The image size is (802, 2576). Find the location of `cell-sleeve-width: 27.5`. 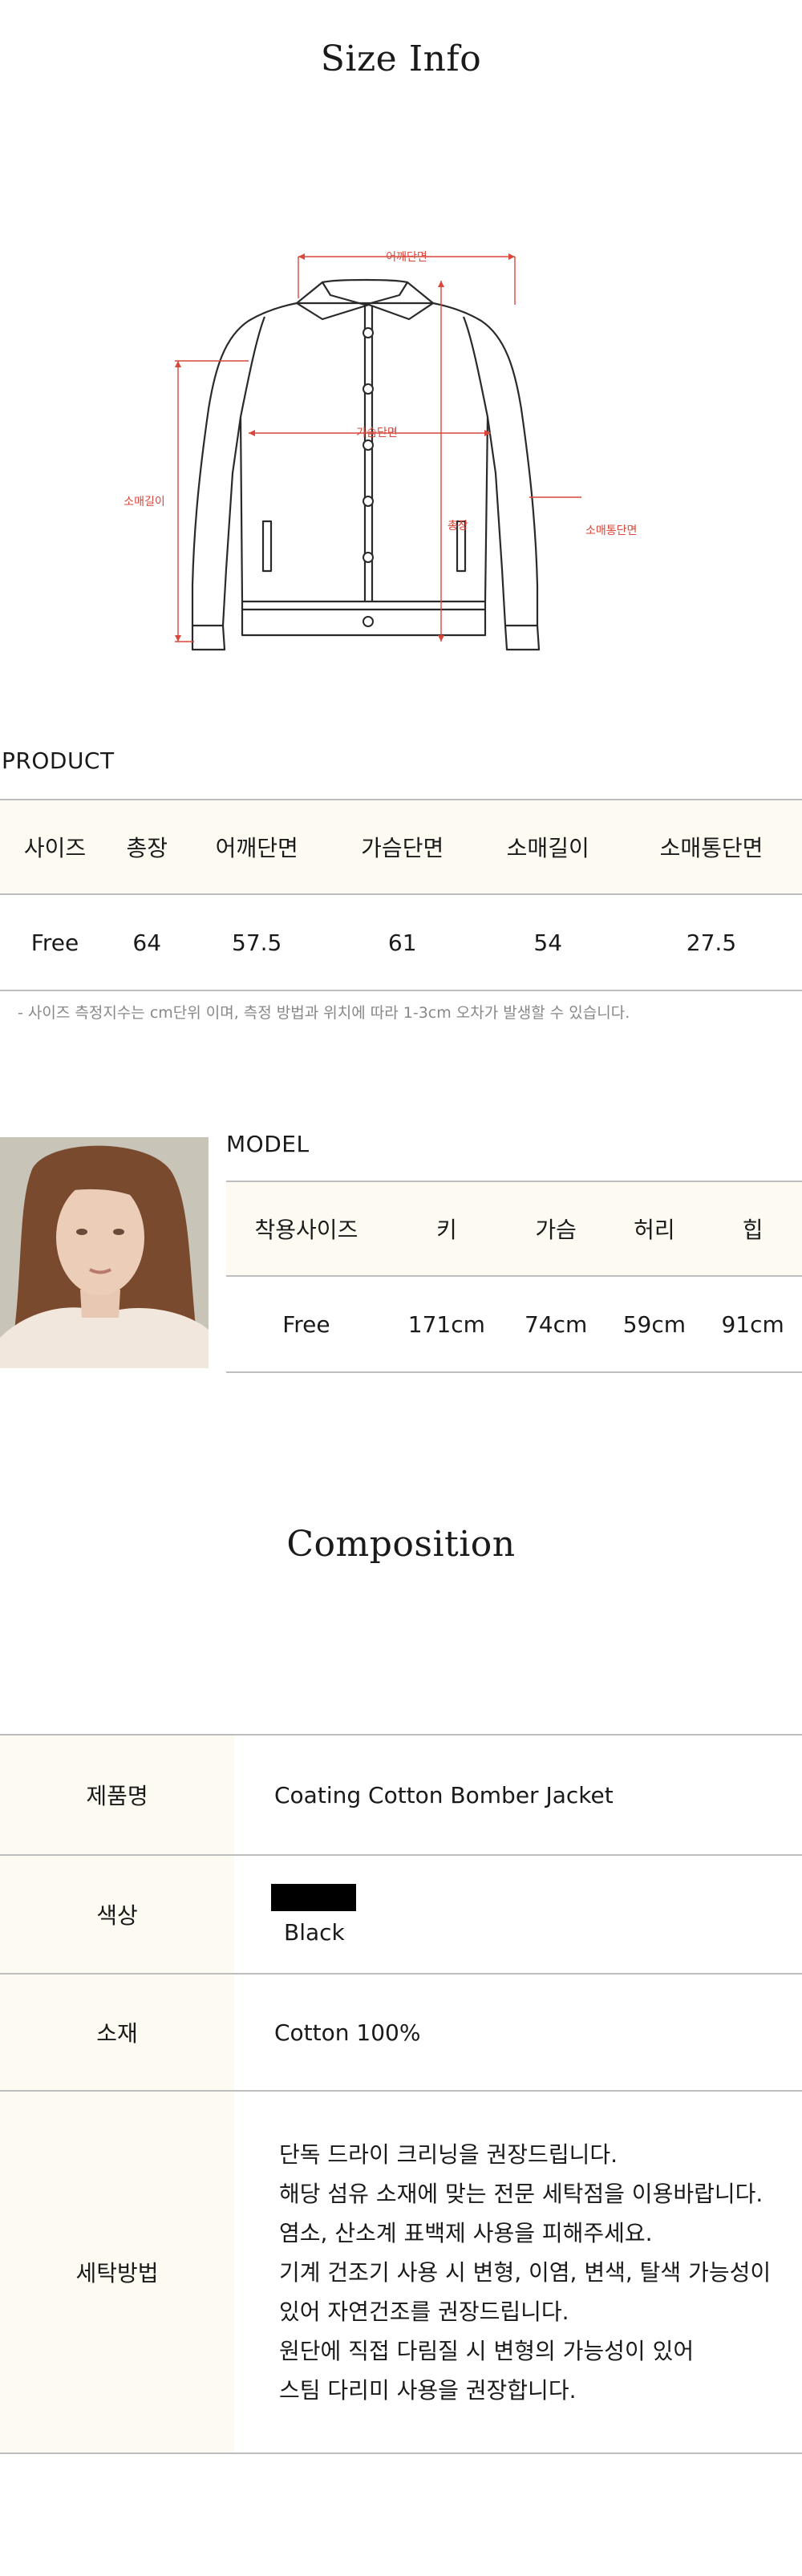

cell-sleeve-width: 27.5 is located at coordinates (711, 943).